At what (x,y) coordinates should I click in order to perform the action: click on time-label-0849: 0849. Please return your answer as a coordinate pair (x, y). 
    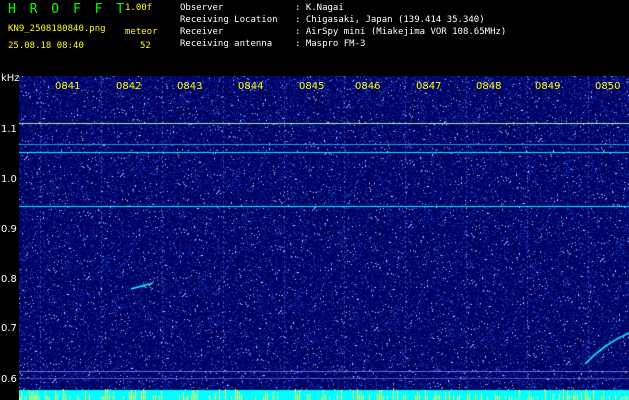
    Looking at the image, I should click on (548, 86).